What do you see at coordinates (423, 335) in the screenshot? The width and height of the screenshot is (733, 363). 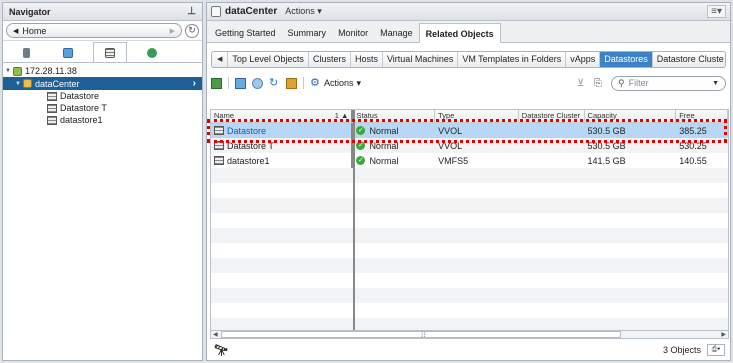 I see `scrollbar-grip-icon: ⁝⁝` at bounding box center [423, 335].